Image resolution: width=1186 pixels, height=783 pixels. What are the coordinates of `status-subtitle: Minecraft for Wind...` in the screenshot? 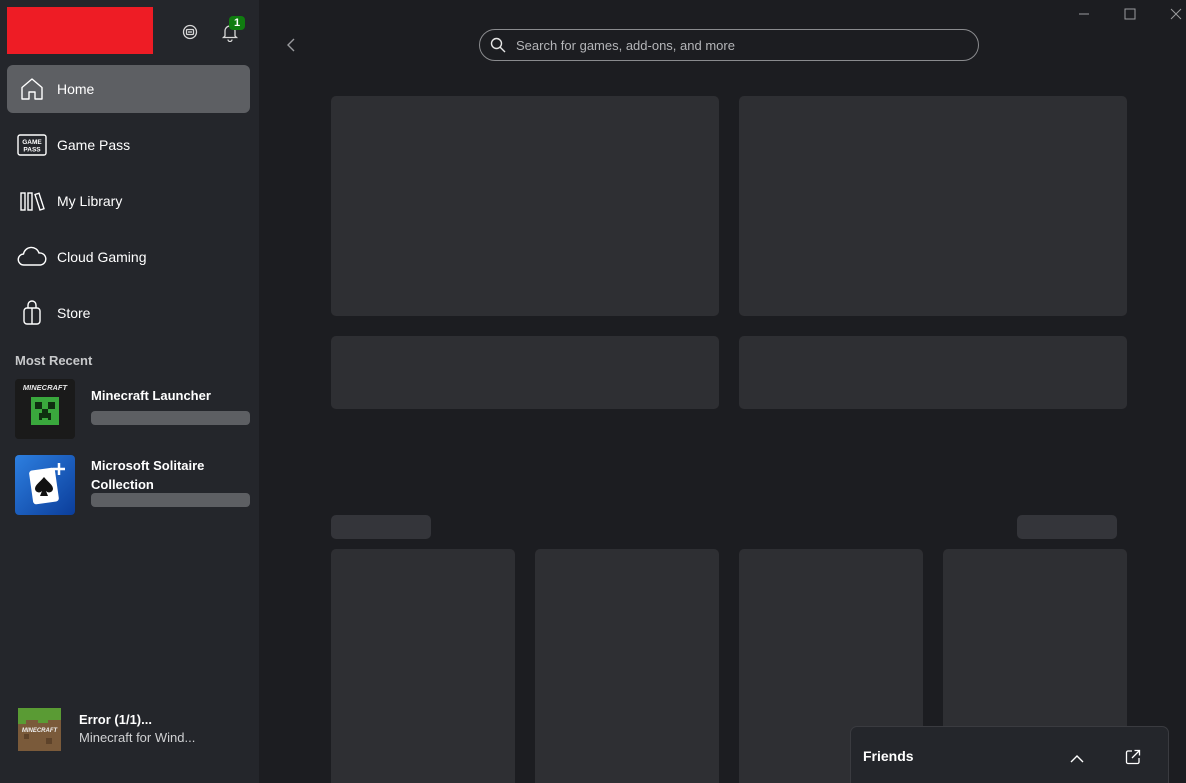 It's located at (137, 737).